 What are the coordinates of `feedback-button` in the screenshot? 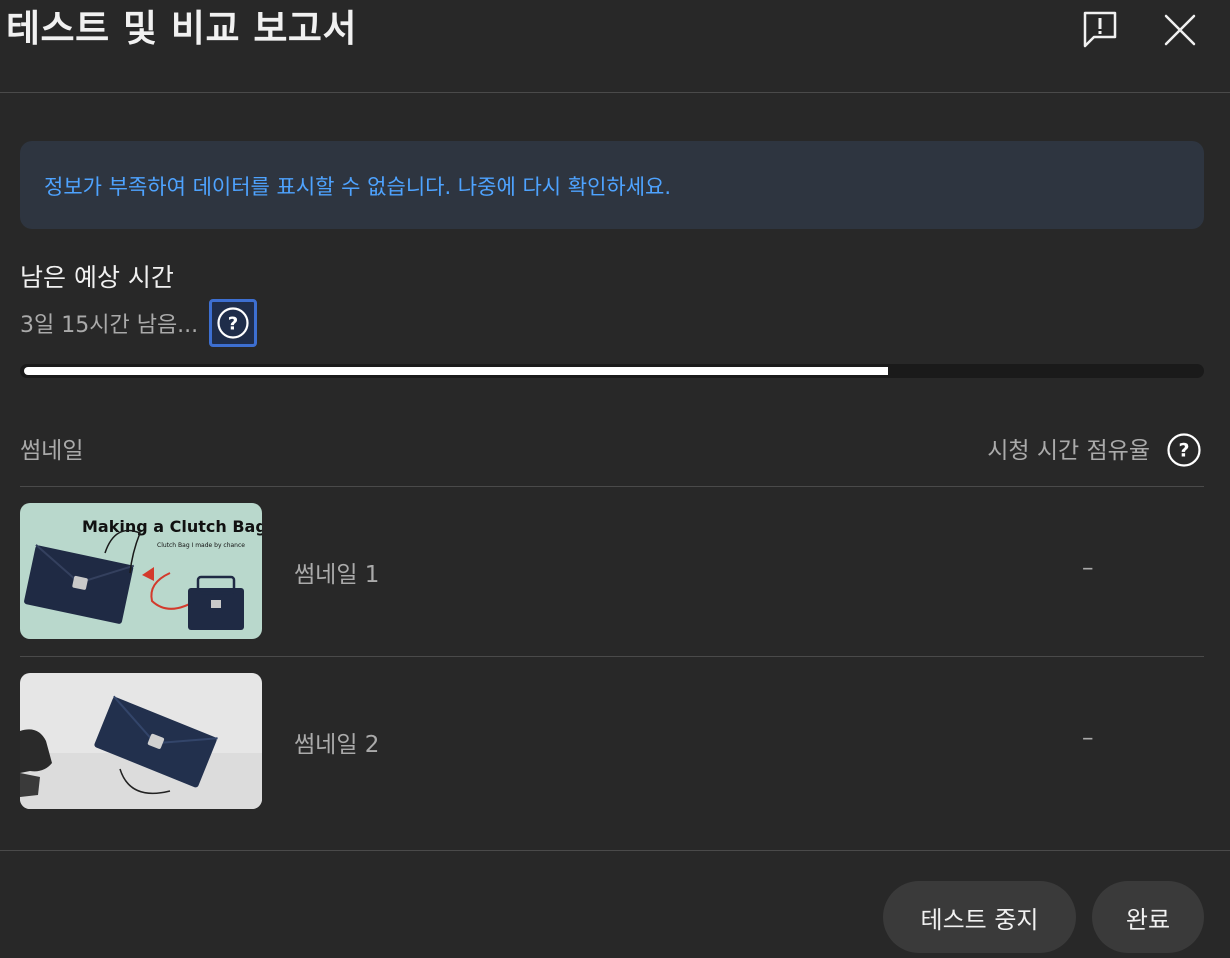 It's located at (1100, 30).